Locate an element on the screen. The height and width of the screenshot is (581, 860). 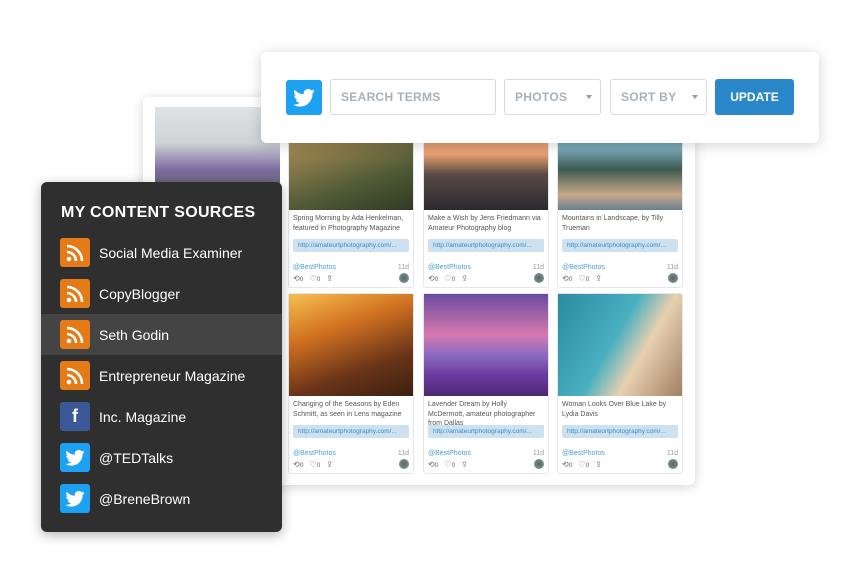
sidebar-item: Seth Godin is located at coordinates (161, 334).